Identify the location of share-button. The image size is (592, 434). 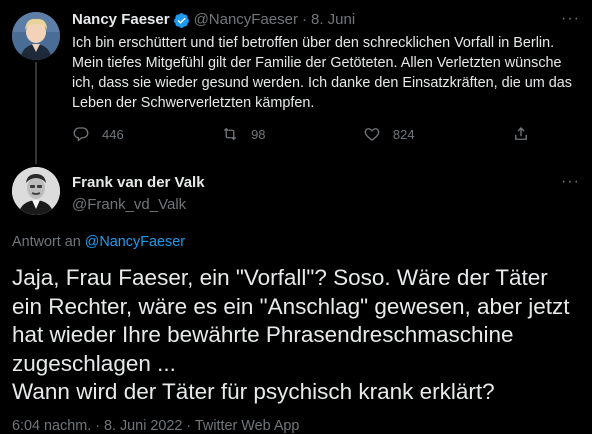
(527, 134).